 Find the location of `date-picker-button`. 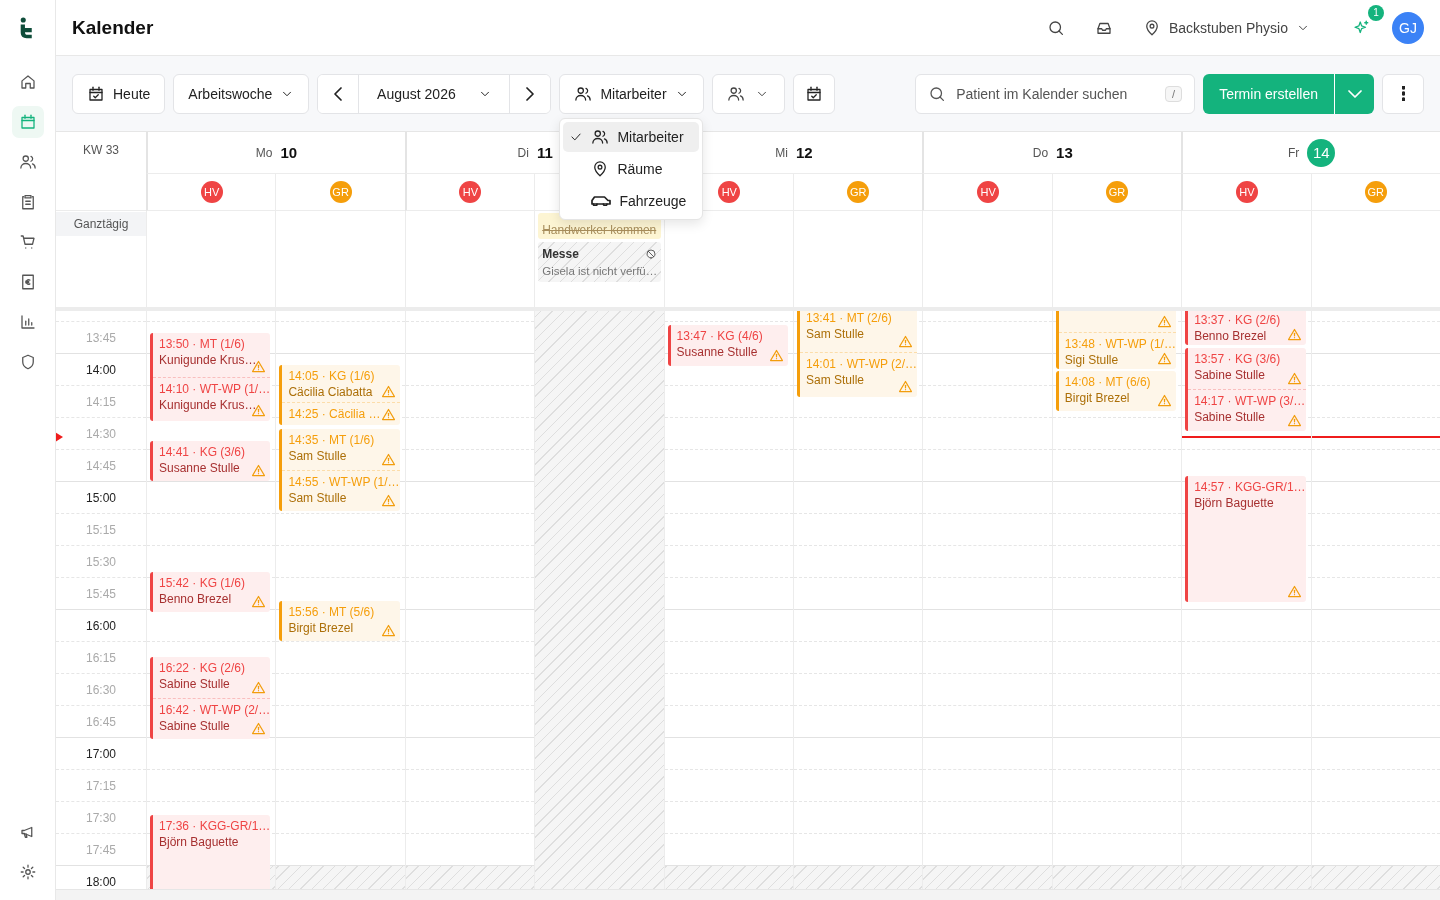

date-picker-button is located at coordinates (813, 93).